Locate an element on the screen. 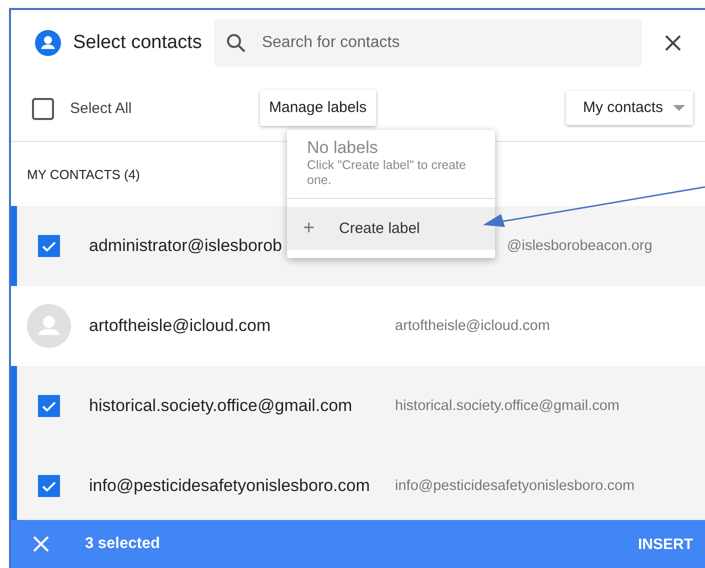 The width and height of the screenshot is (705, 568). plus-icon: + is located at coordinates (321, 228).